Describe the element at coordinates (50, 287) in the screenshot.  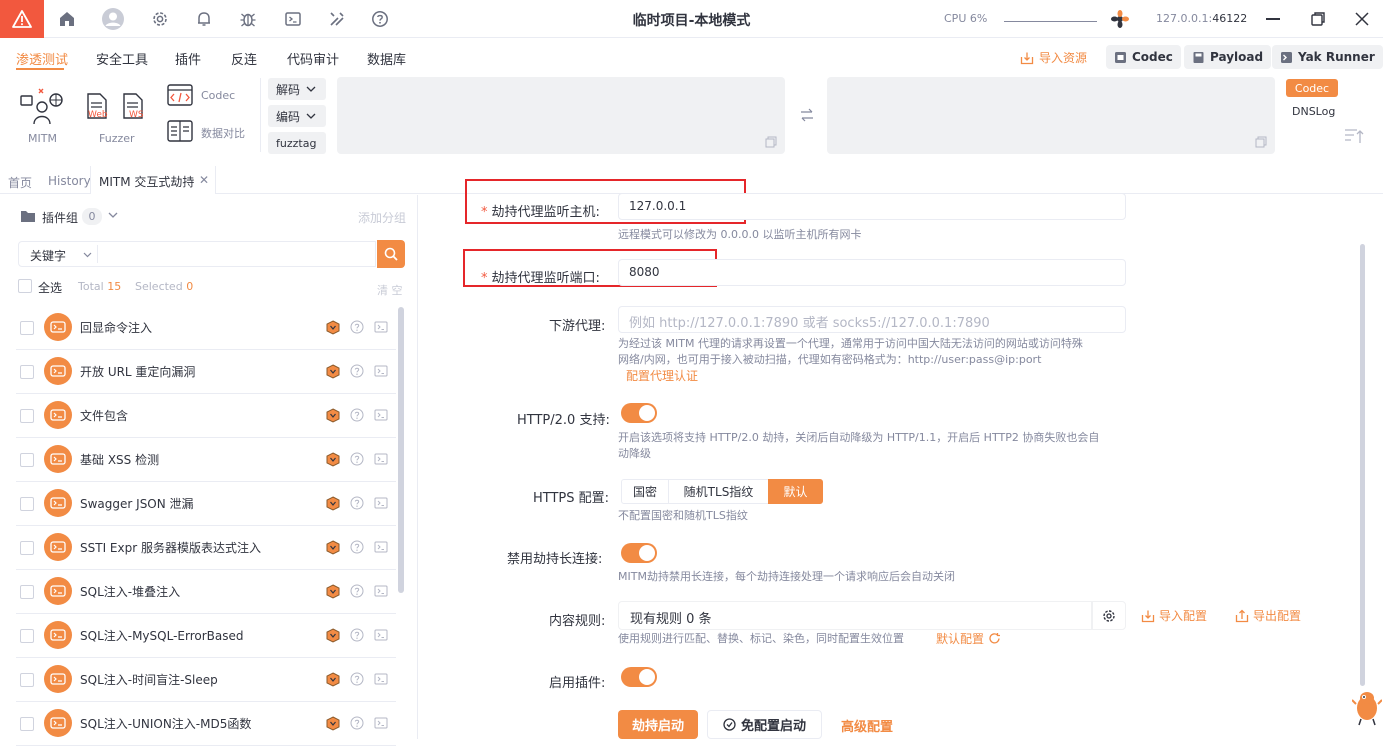
I see `select-all-label: 全选` at that location.